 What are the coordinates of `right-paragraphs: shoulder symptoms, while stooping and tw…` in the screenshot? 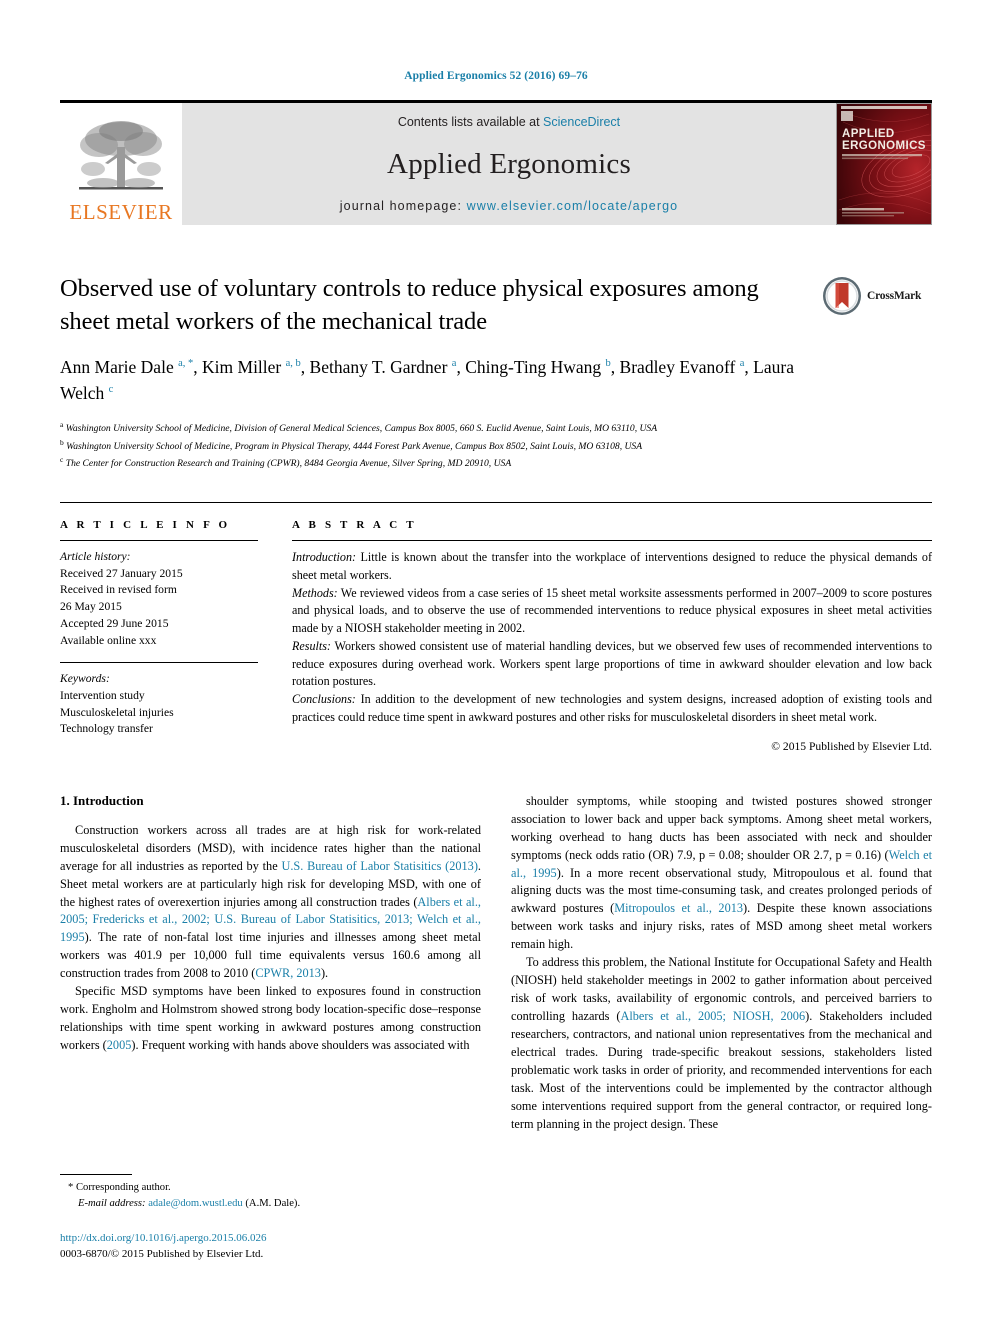 It's located at (721, 963).